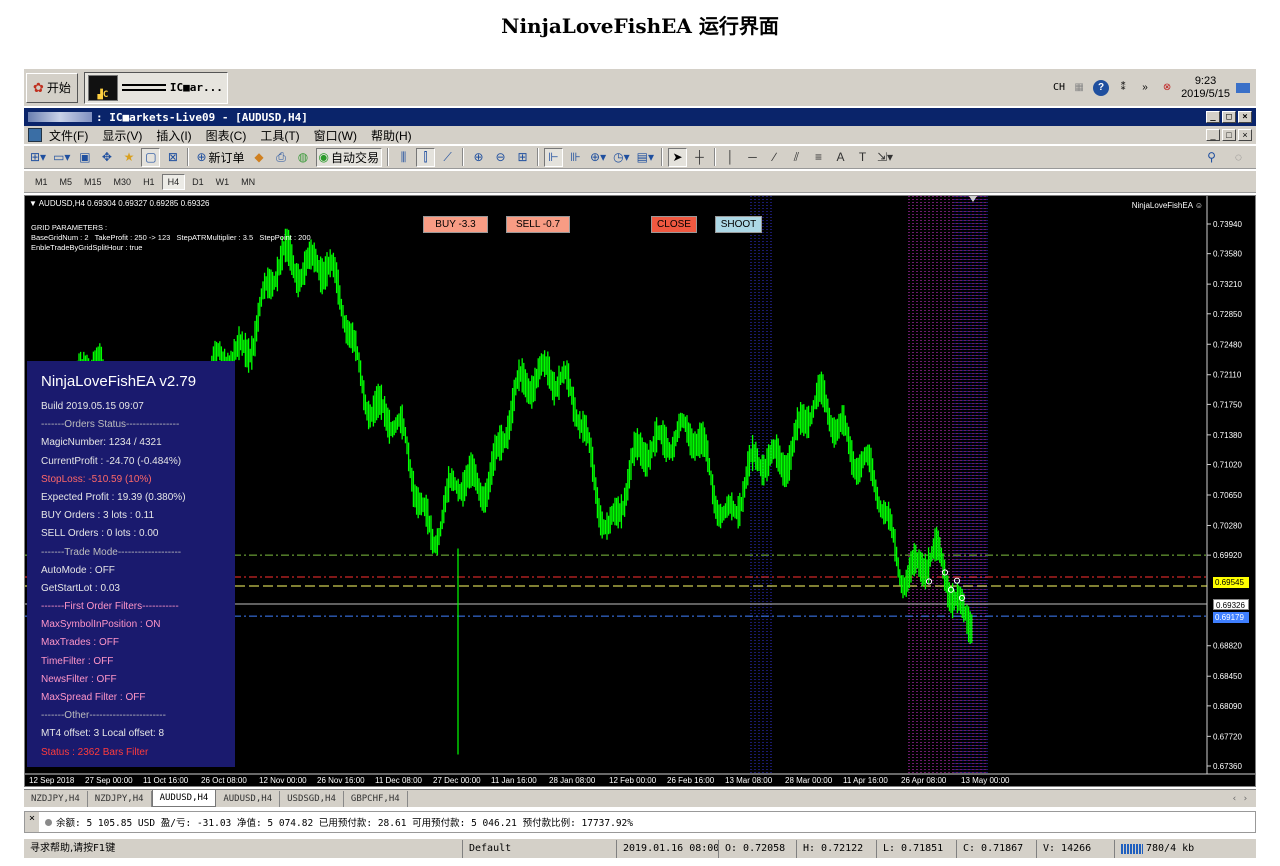 This screenshot has height=866, width=1280. I want to click on line-chart-icon: ⟋, so click(447, 157).